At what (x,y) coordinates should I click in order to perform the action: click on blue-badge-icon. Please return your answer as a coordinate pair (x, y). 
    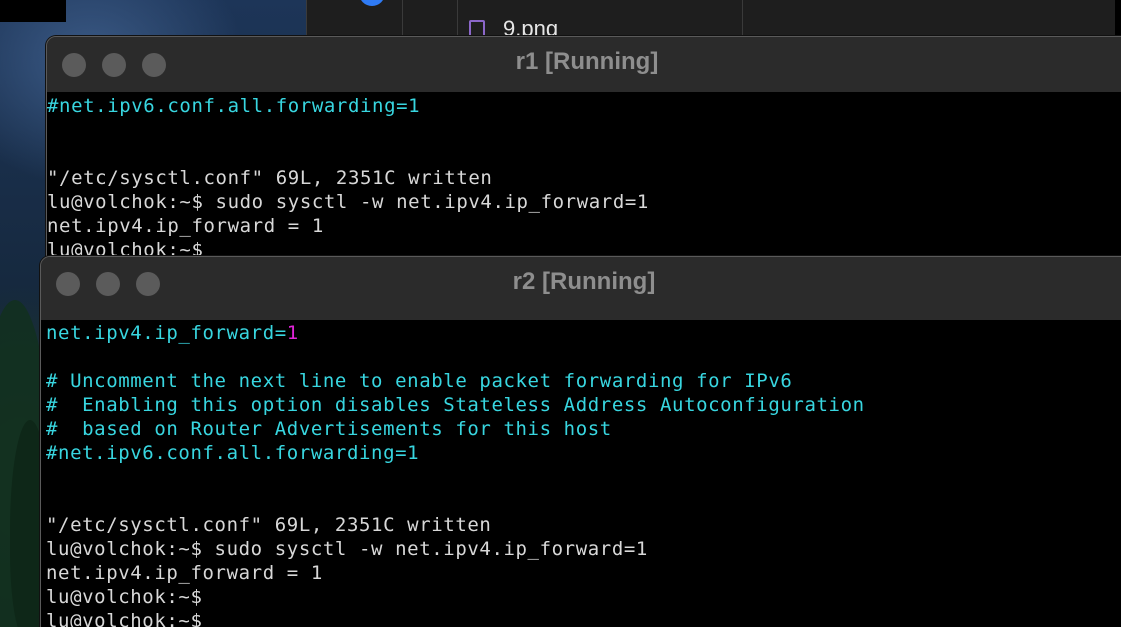
    Looking at the image, I should click on (372, 3).